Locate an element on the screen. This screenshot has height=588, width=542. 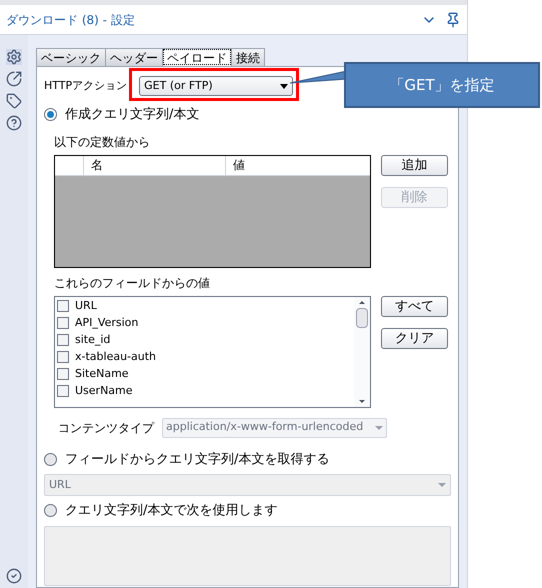
pin-icon is located at coordinates (453, 20).